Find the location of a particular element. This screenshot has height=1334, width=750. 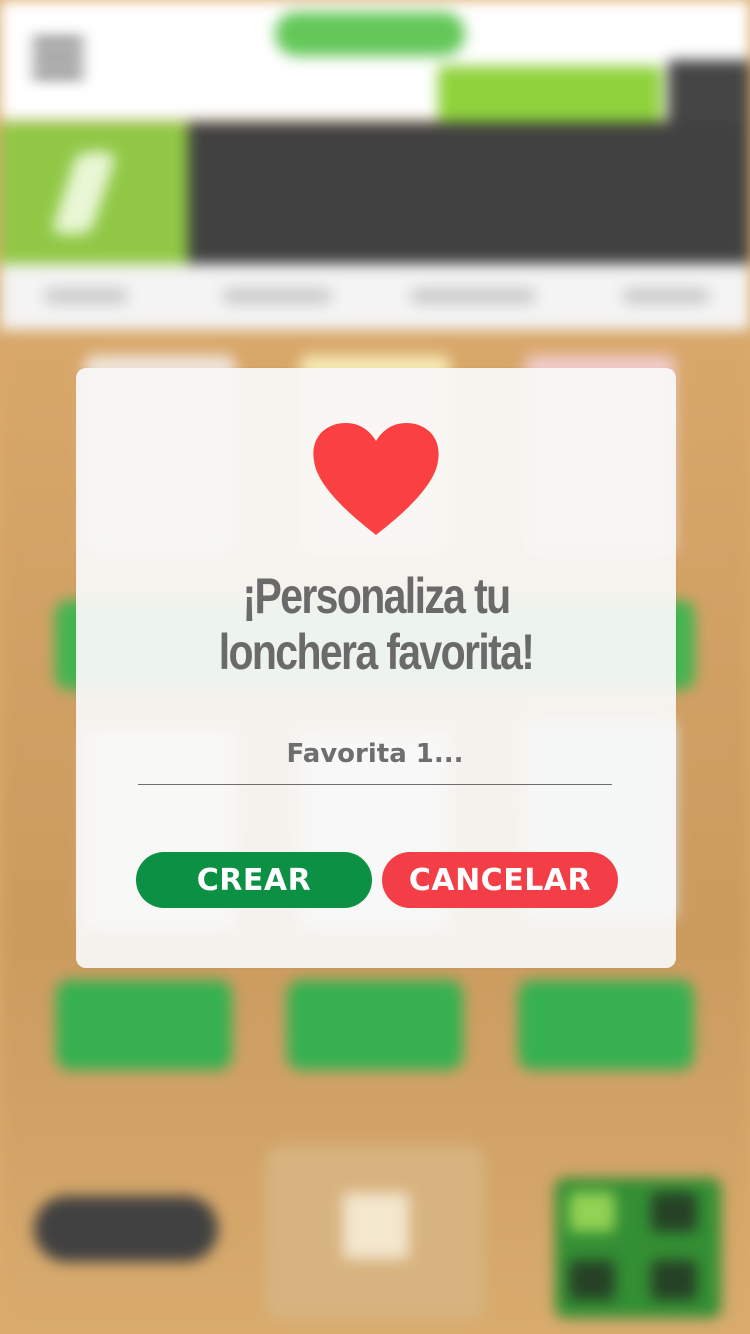

cancel-button: CANCELAR is located at coordinates (500, 880).